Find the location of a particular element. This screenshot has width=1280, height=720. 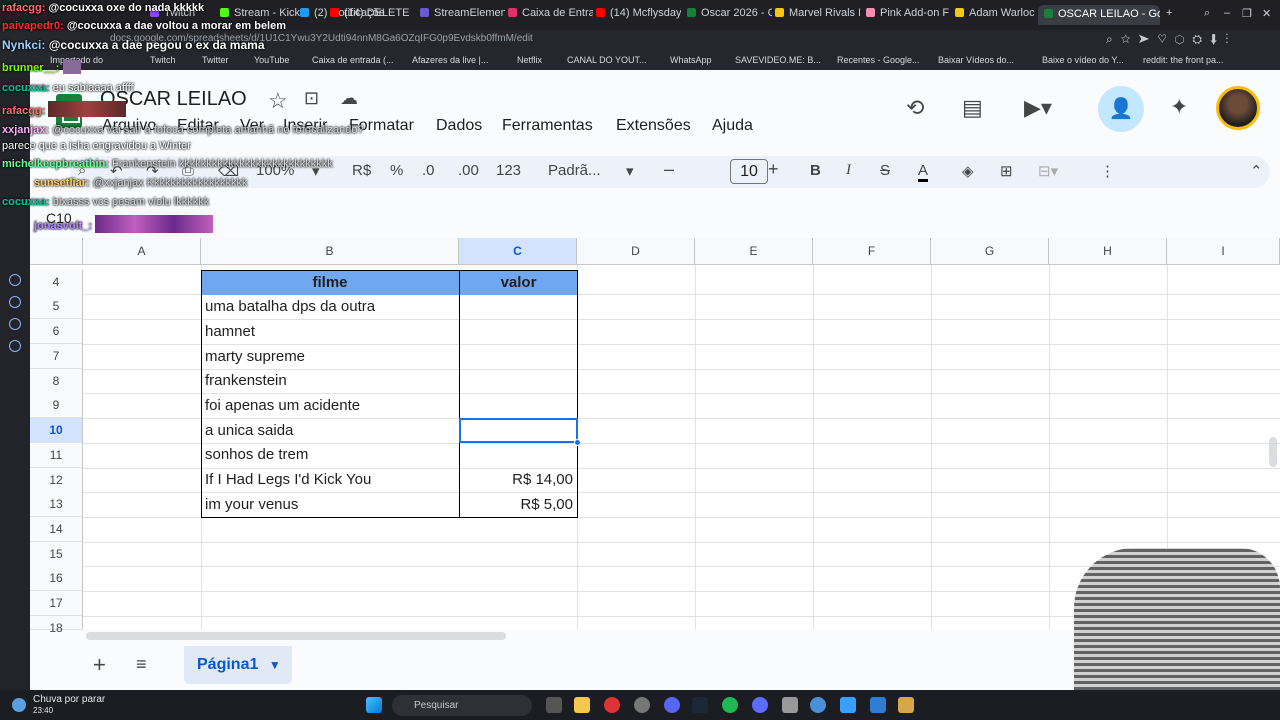

merge-cells-icon: ⊟▾ is located at coordinates (1048, 171).